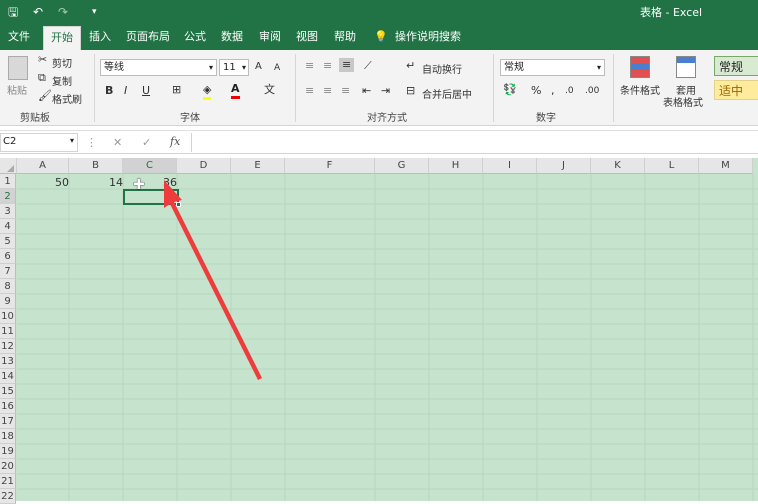  What do you see at coordinates (67, 98) in the screenshot?
I see `format-painter-button: 格式刷` at bounding box center [67, 98].